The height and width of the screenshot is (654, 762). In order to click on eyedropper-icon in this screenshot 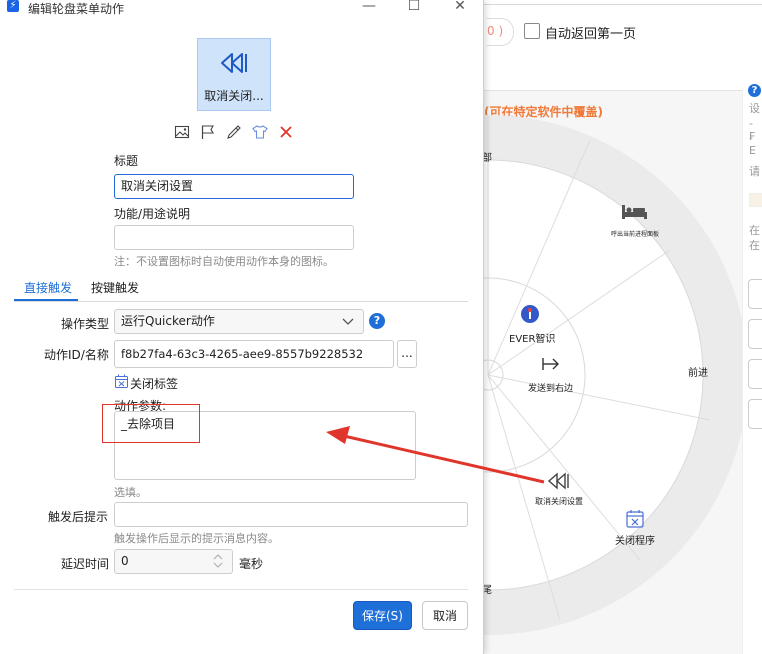, I will do `click(234, 132)`.